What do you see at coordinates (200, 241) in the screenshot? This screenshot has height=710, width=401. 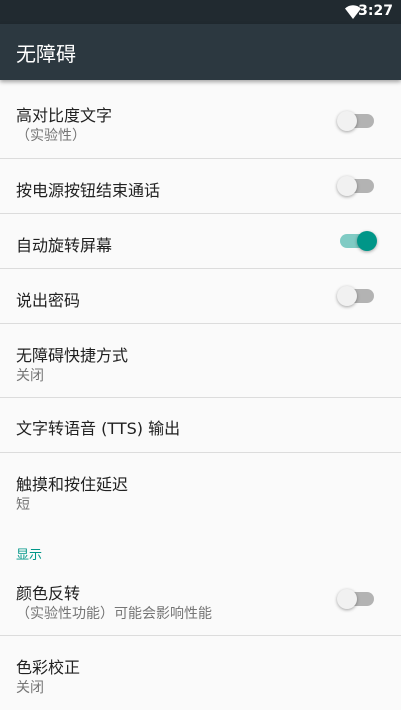 I see `setting-auto-rotate-screen: 自动旋转屏幕` at bounding box center [200, 241].